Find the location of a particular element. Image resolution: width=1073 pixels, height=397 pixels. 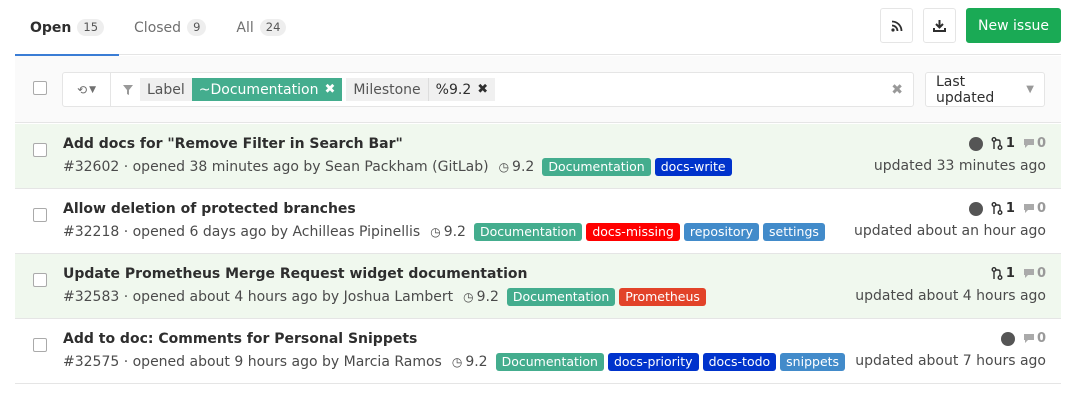

tab-closed: Closed 9 is located at coordinates (170, 27).